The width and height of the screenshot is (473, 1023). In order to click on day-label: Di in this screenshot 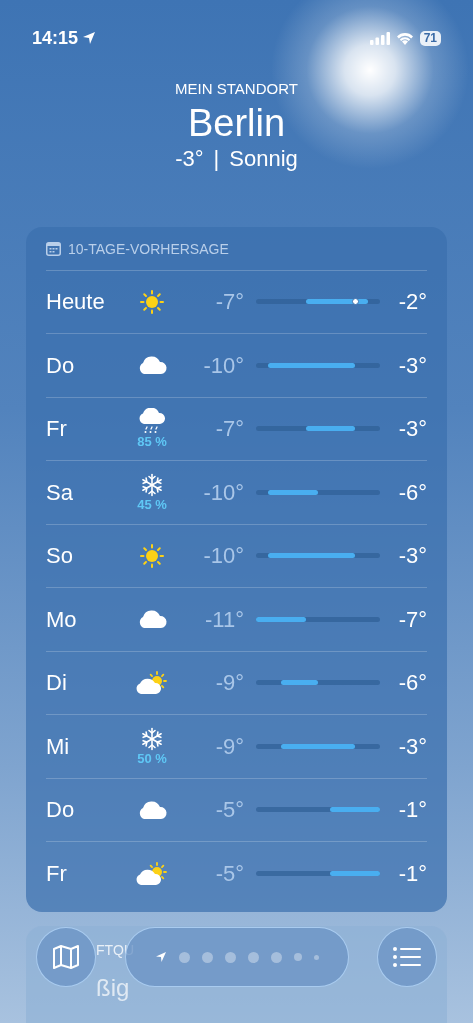, I will do `click(57, 683)`.